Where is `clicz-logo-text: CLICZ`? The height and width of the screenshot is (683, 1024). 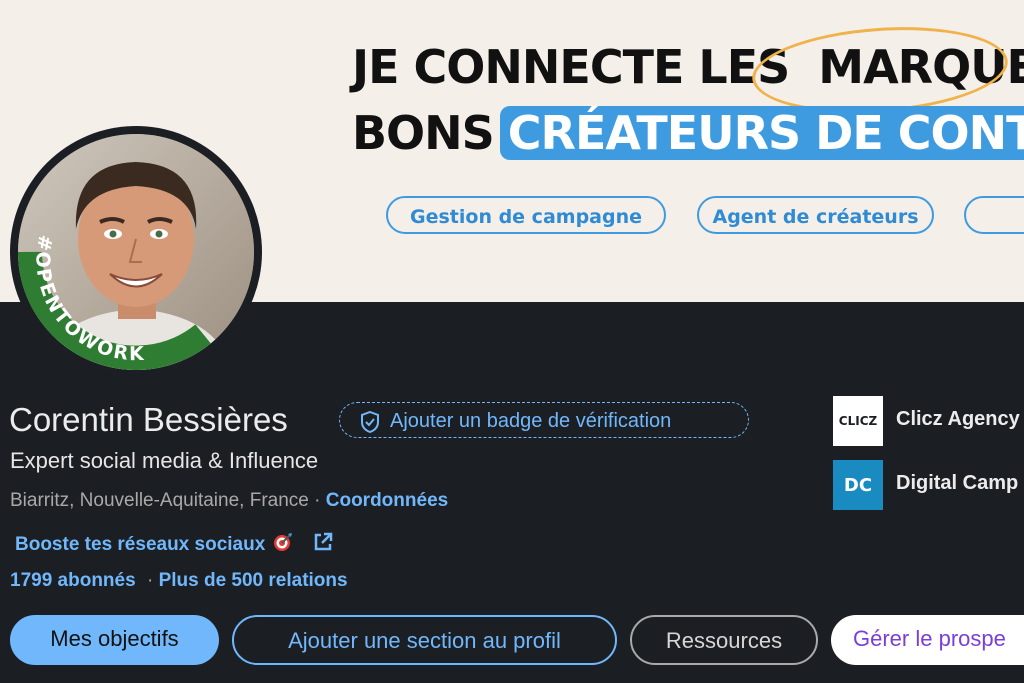 clicz-logo-text: CLICZ is located at coordinates (858, 421).